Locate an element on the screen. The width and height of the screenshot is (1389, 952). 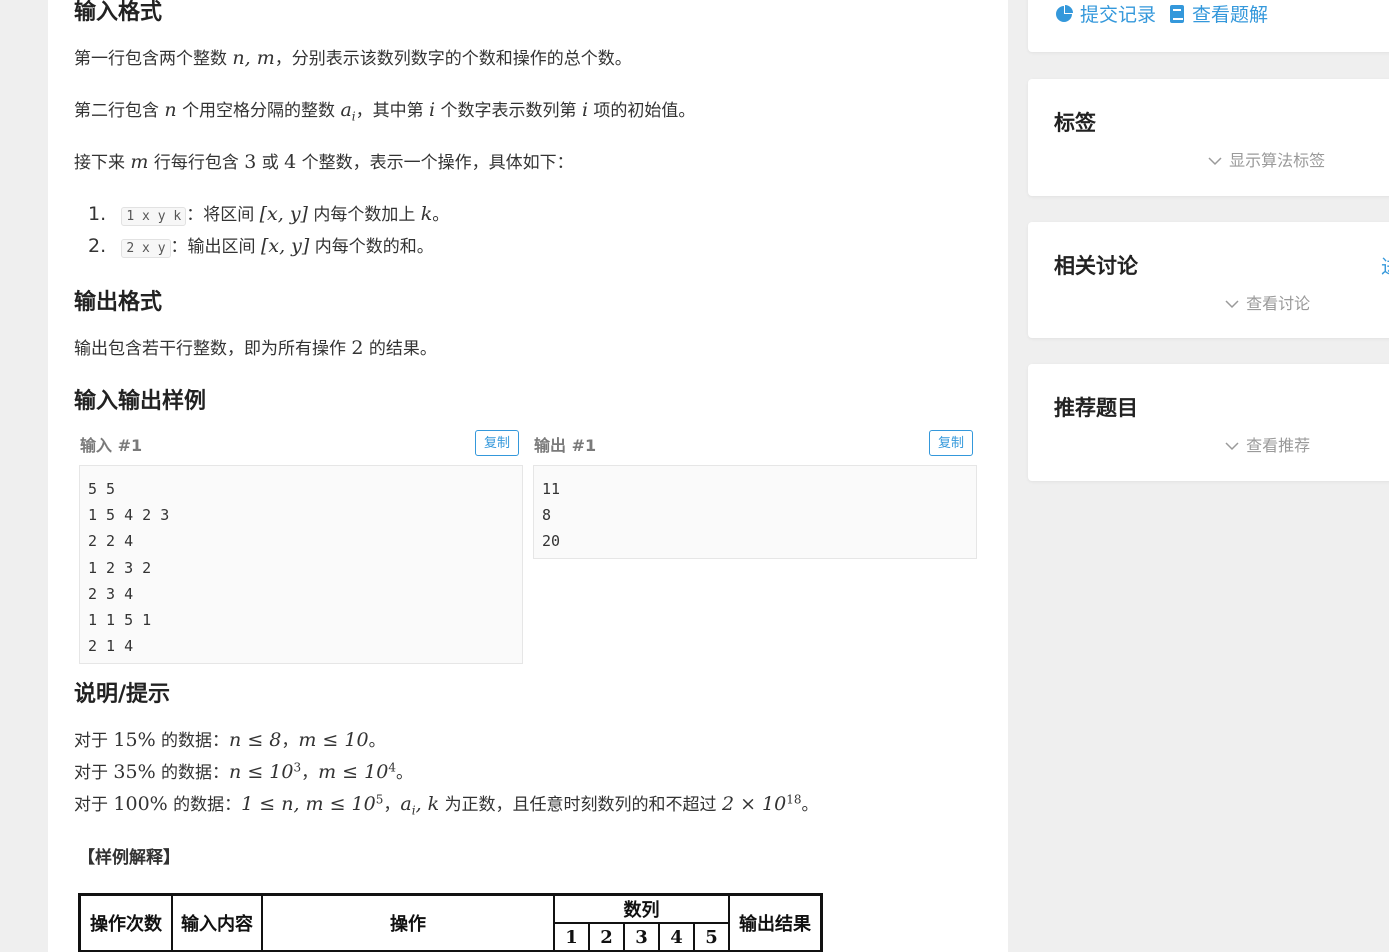
sample-output-line: 11 is located at coordinates (551, 489).